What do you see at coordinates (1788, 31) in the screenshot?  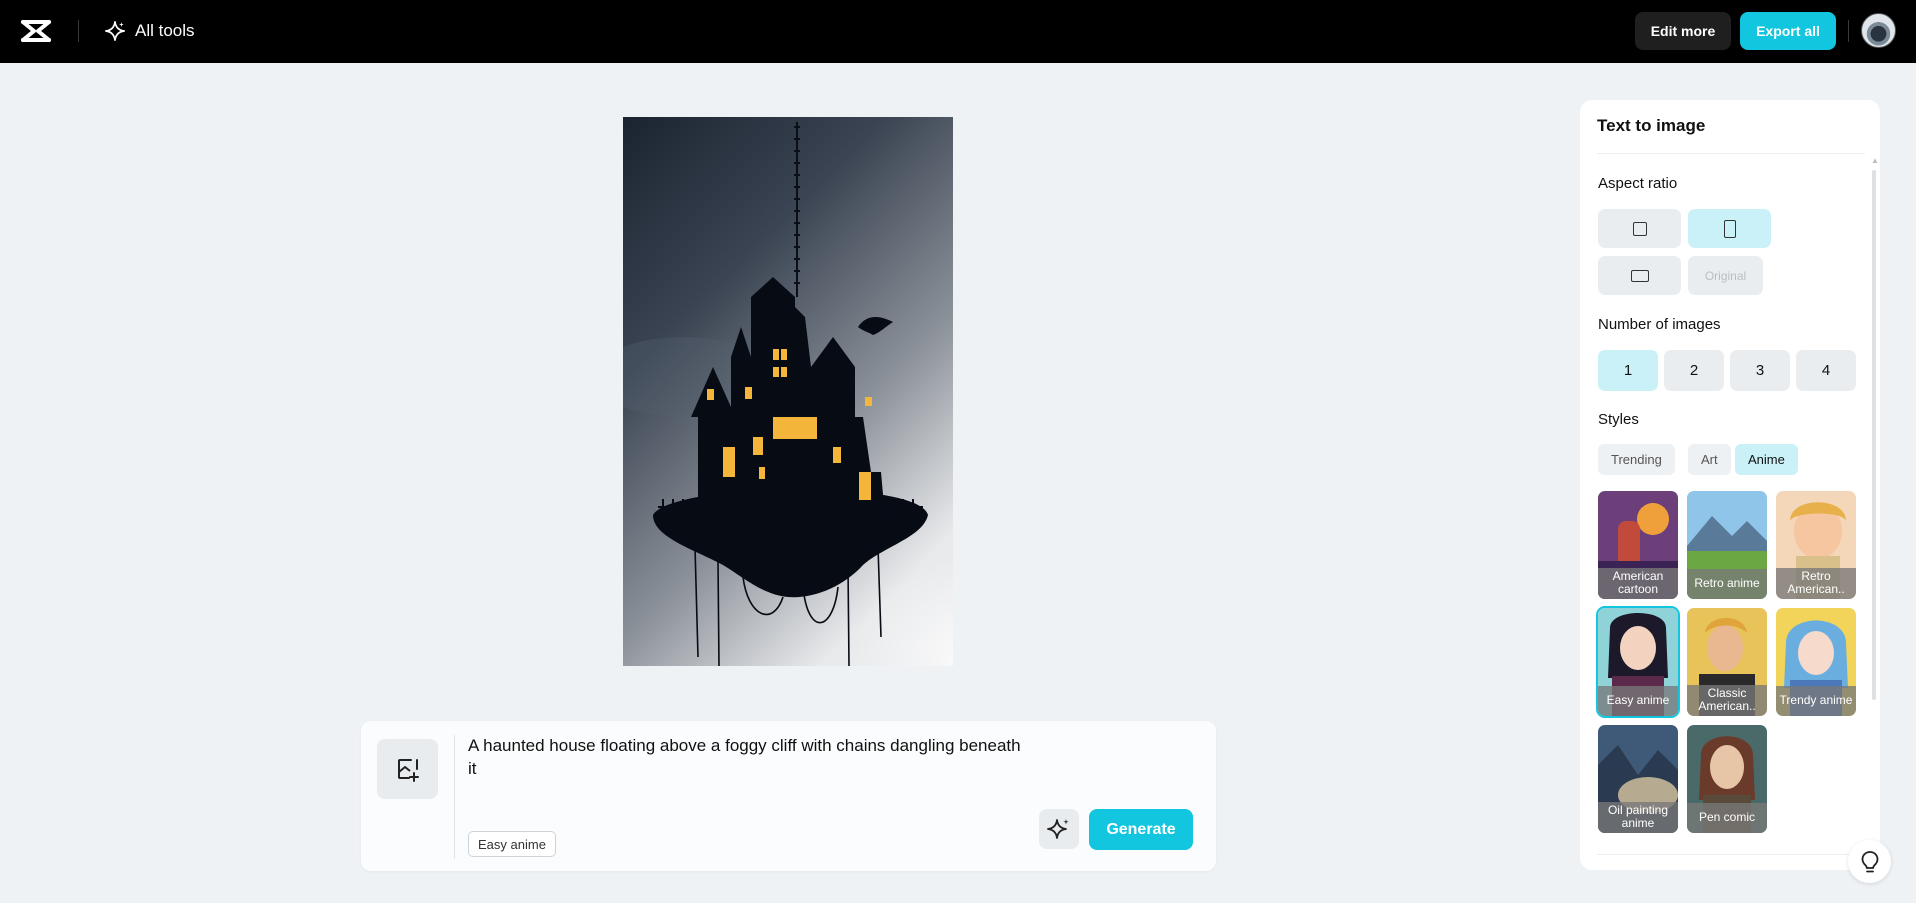 I see `export-all-button: Export all` at bounding box center [1788, 31].